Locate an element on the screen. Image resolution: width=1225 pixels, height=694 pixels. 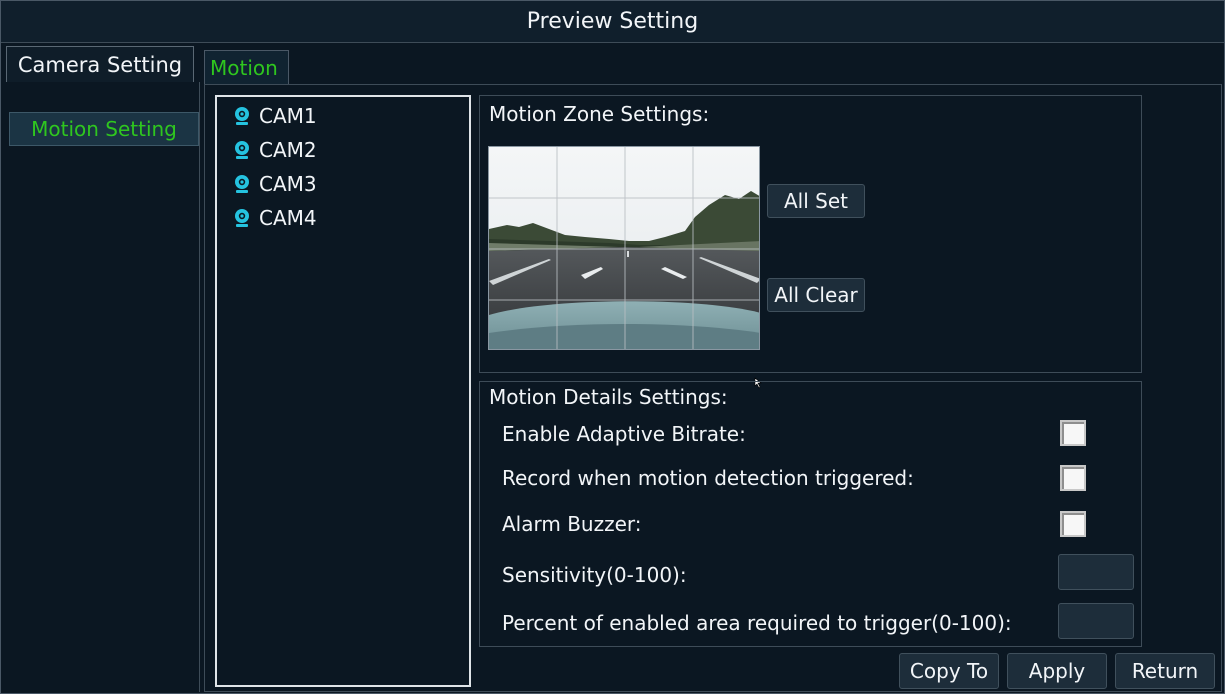
all-clear-button-label: All Clear is located at coordinates (816, 295).